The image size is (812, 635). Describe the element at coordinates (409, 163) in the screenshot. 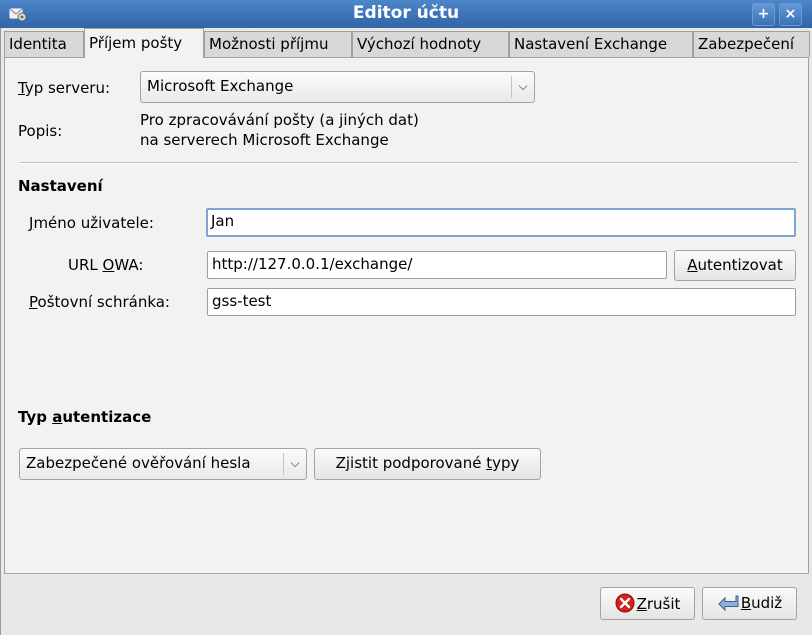

I see `separator` at that location.